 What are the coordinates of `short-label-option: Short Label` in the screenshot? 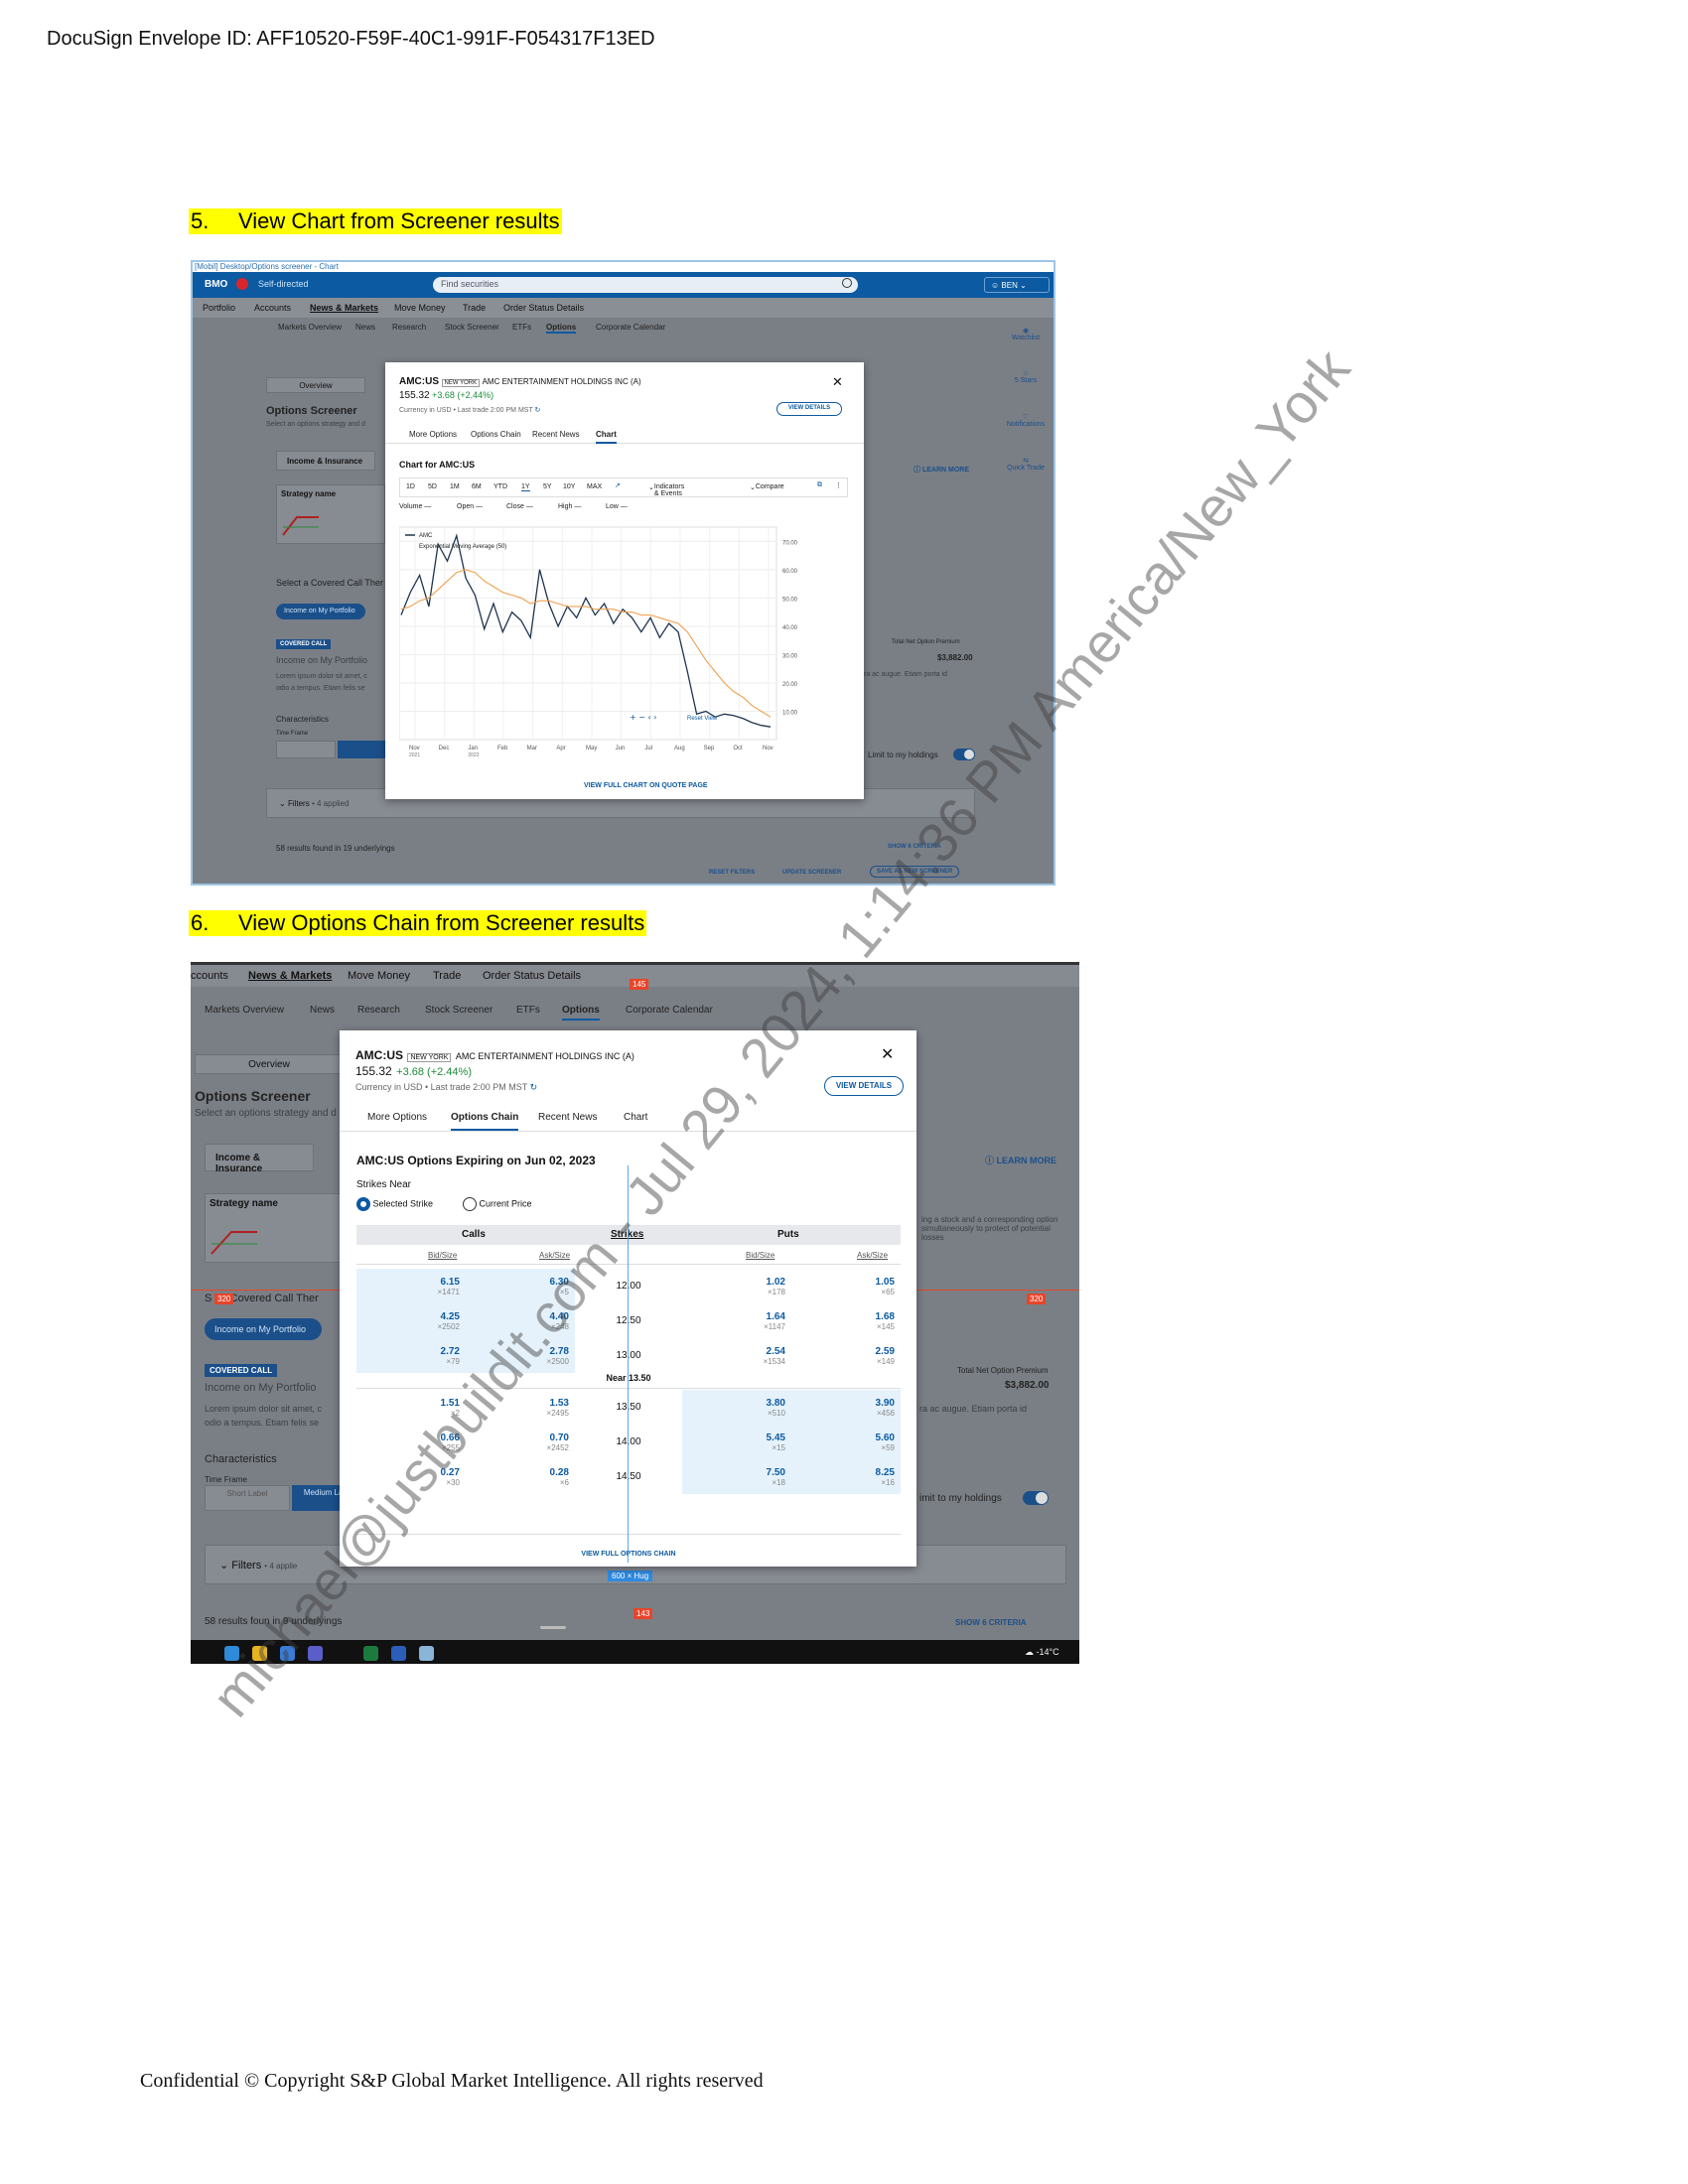 It's located at (247, 1498).